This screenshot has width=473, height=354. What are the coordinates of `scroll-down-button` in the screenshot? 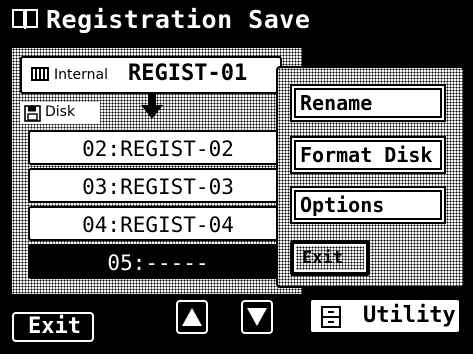 It's located at (257, 317).